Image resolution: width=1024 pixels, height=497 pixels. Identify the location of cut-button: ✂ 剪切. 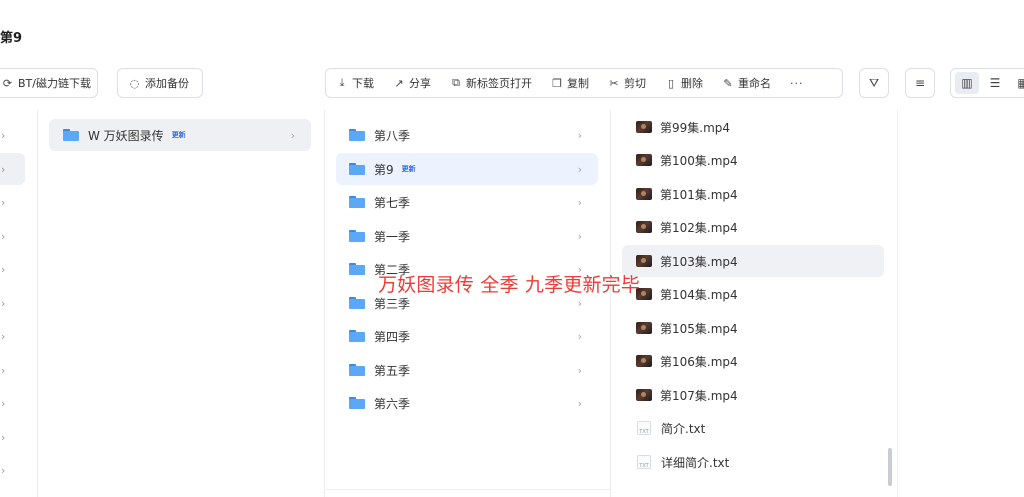
(627, 83).